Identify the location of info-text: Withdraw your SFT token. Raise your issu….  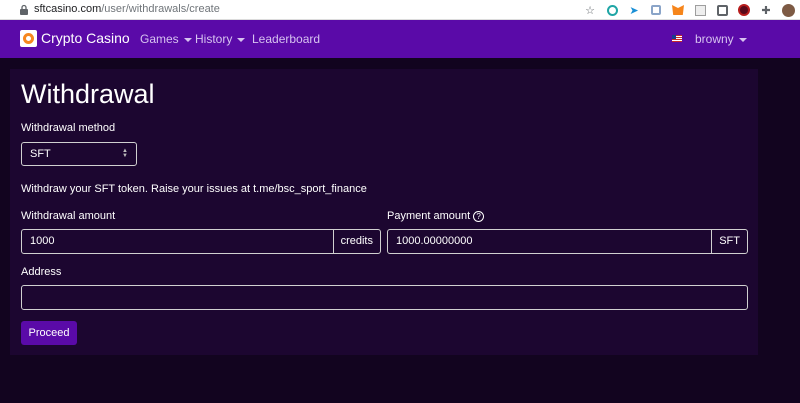
(194, 189).